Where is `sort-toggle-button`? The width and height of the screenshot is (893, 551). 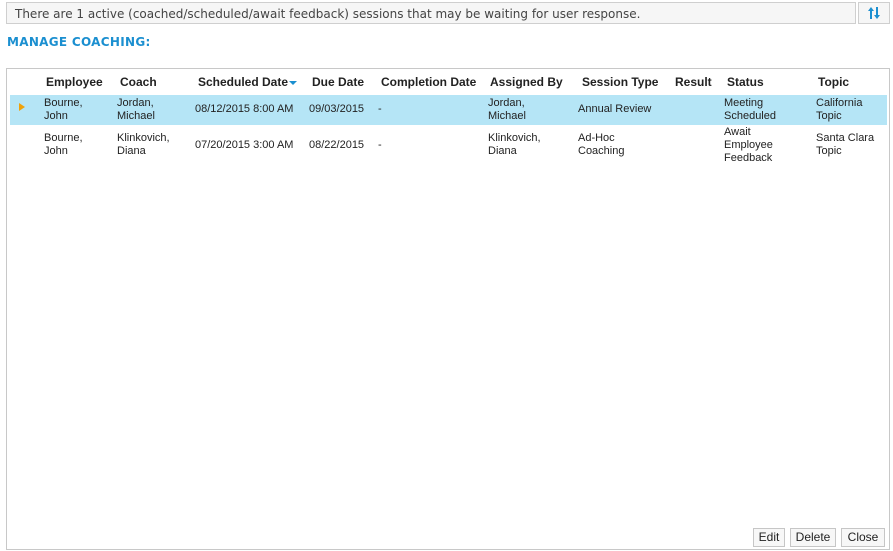
sort-toggle-button is located at coordinates (874, 13).